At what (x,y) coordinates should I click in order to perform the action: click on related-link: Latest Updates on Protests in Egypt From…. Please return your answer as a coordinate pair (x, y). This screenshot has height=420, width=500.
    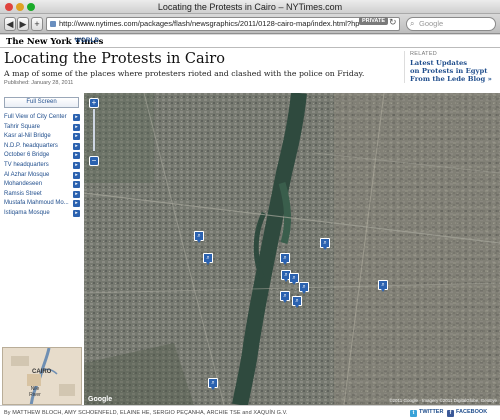
    Looking at the image, I should click on (453, 71).